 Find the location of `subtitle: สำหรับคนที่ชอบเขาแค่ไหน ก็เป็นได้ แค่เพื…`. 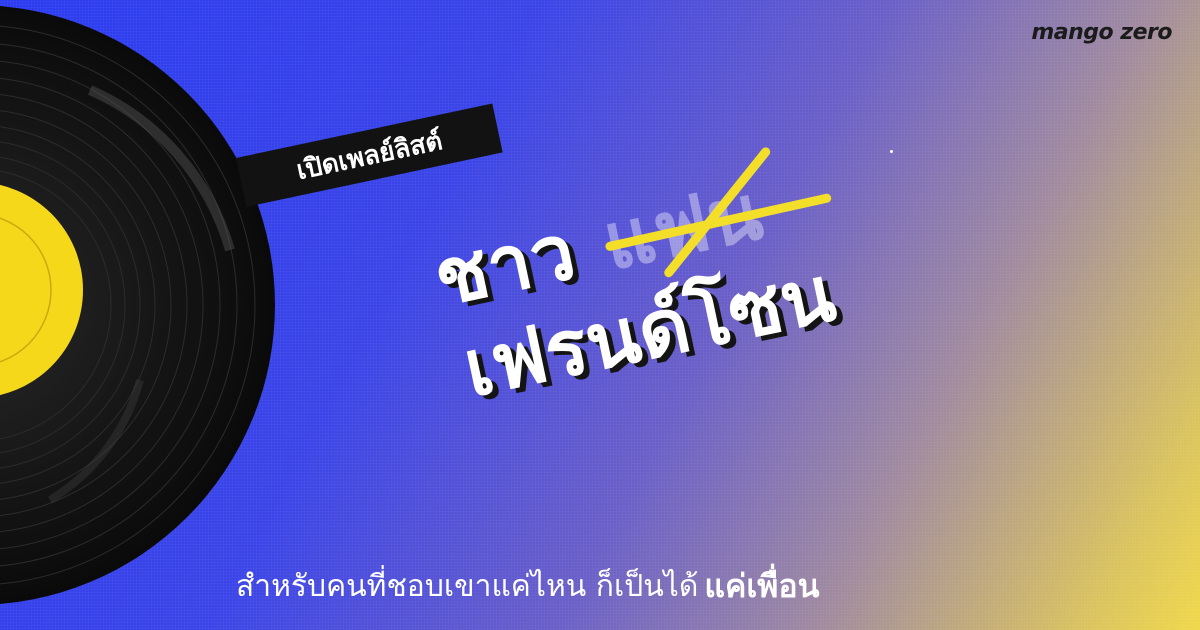

subtitle: สำหรับคนที่ชอบเขาแค่ไหน ก็เป็นได้ แค่เพื… is located at coordinates (616, 586).